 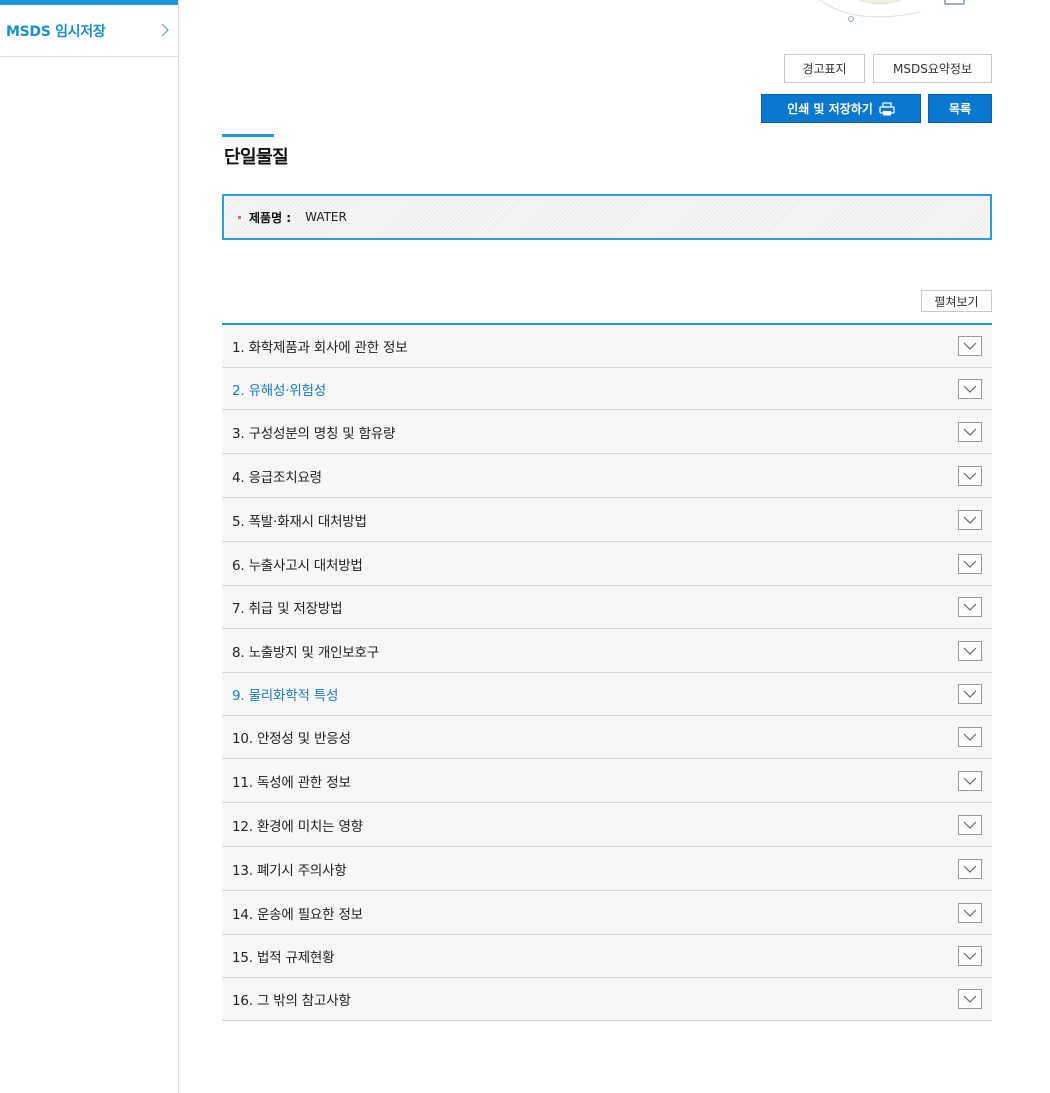 I want to click on accordion-section-10: 10. 안정성 및 반응성, so click(x=607, y=737).